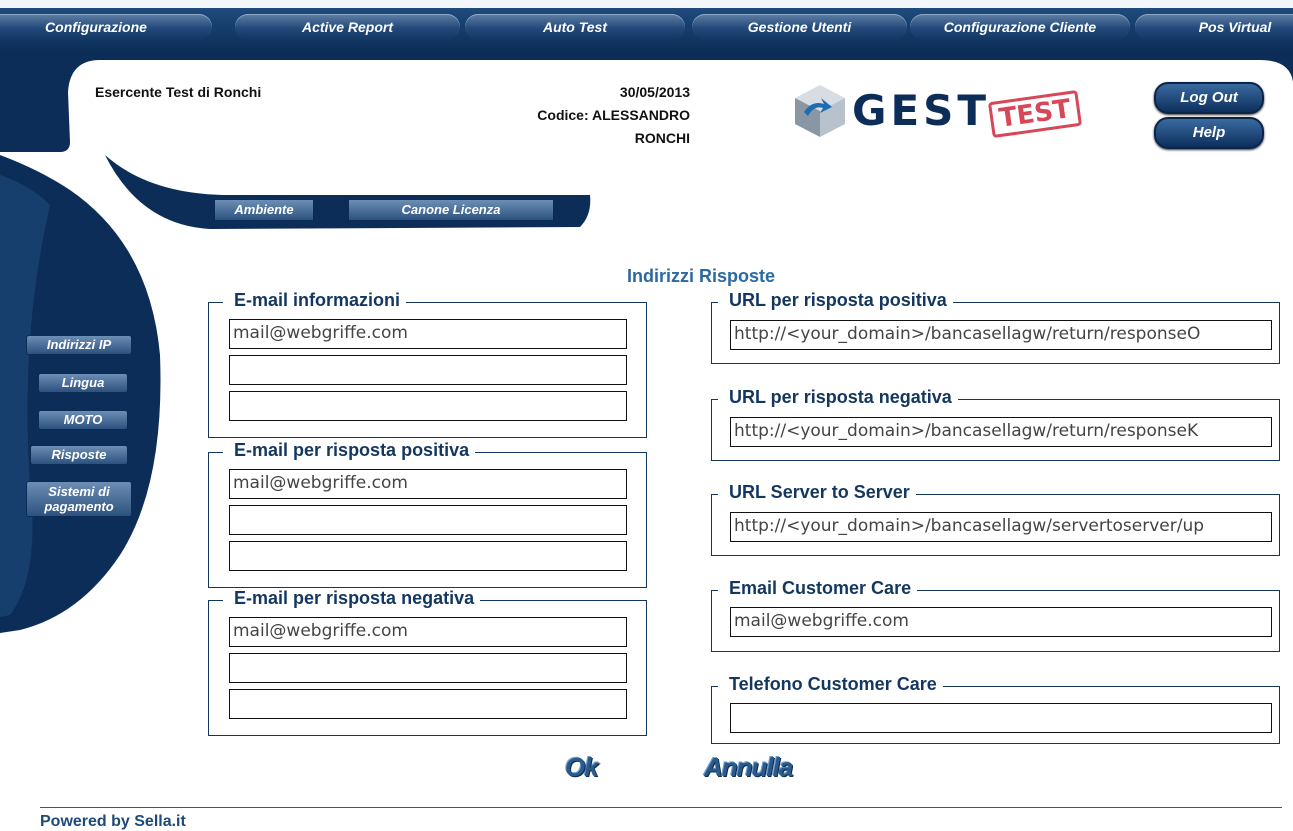 The width and height of the screenshot is (1293, 831). I want to click on legend-text: E-mail per risposta negativa, so click(354, 598).